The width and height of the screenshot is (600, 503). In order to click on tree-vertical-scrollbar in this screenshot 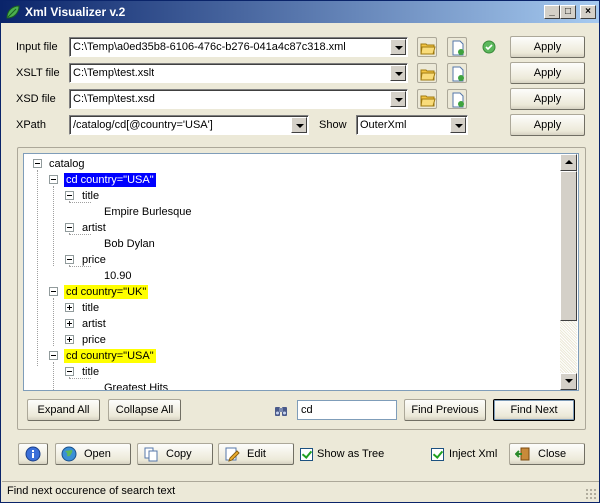, I will do `click(568, 272)`.